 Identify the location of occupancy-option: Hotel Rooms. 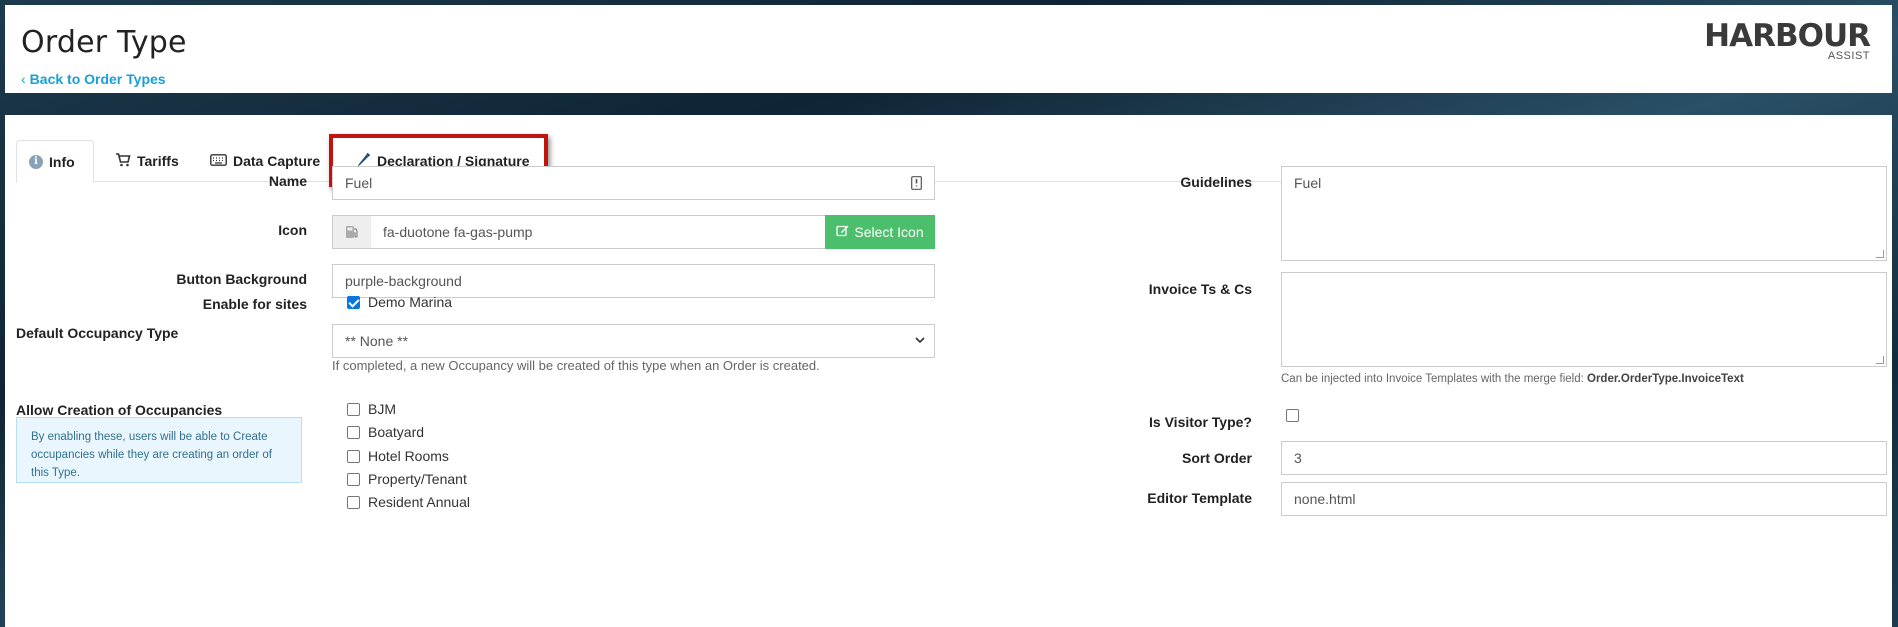
(398, 456).